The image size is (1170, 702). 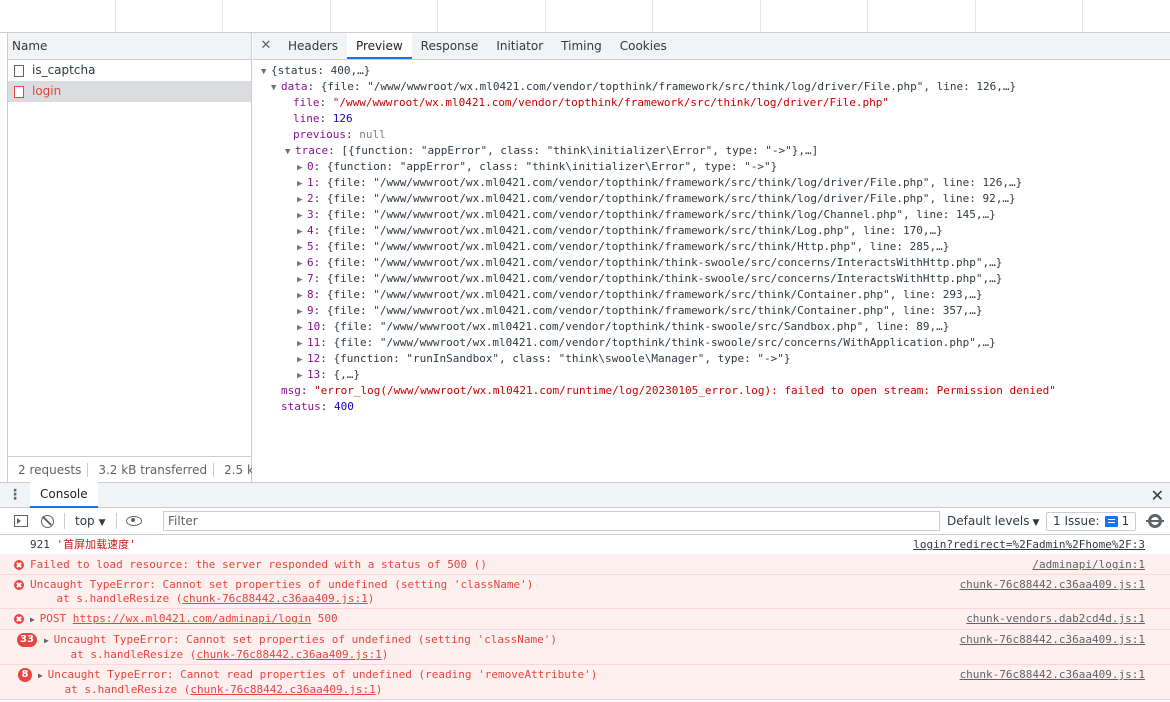 What do you see at coordinates (314, 374) in the screenshot?
I see `preview-token: 13` at bounding box center [314, 374].